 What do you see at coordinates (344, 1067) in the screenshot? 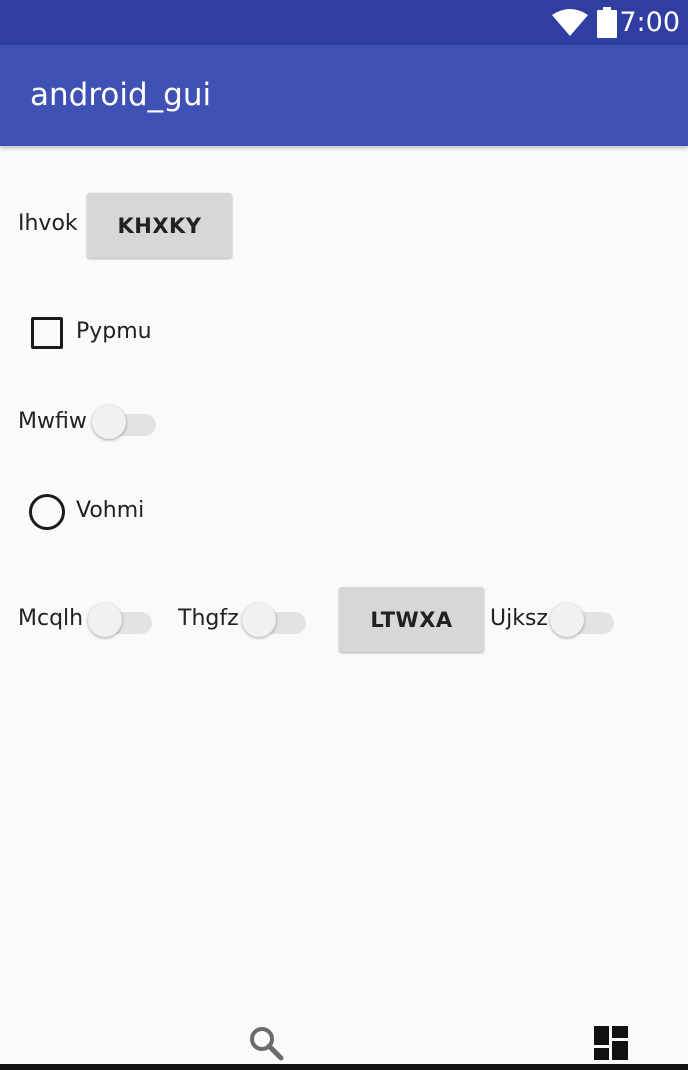
I see `bottom-edge` at bounding box center [344, 1067].